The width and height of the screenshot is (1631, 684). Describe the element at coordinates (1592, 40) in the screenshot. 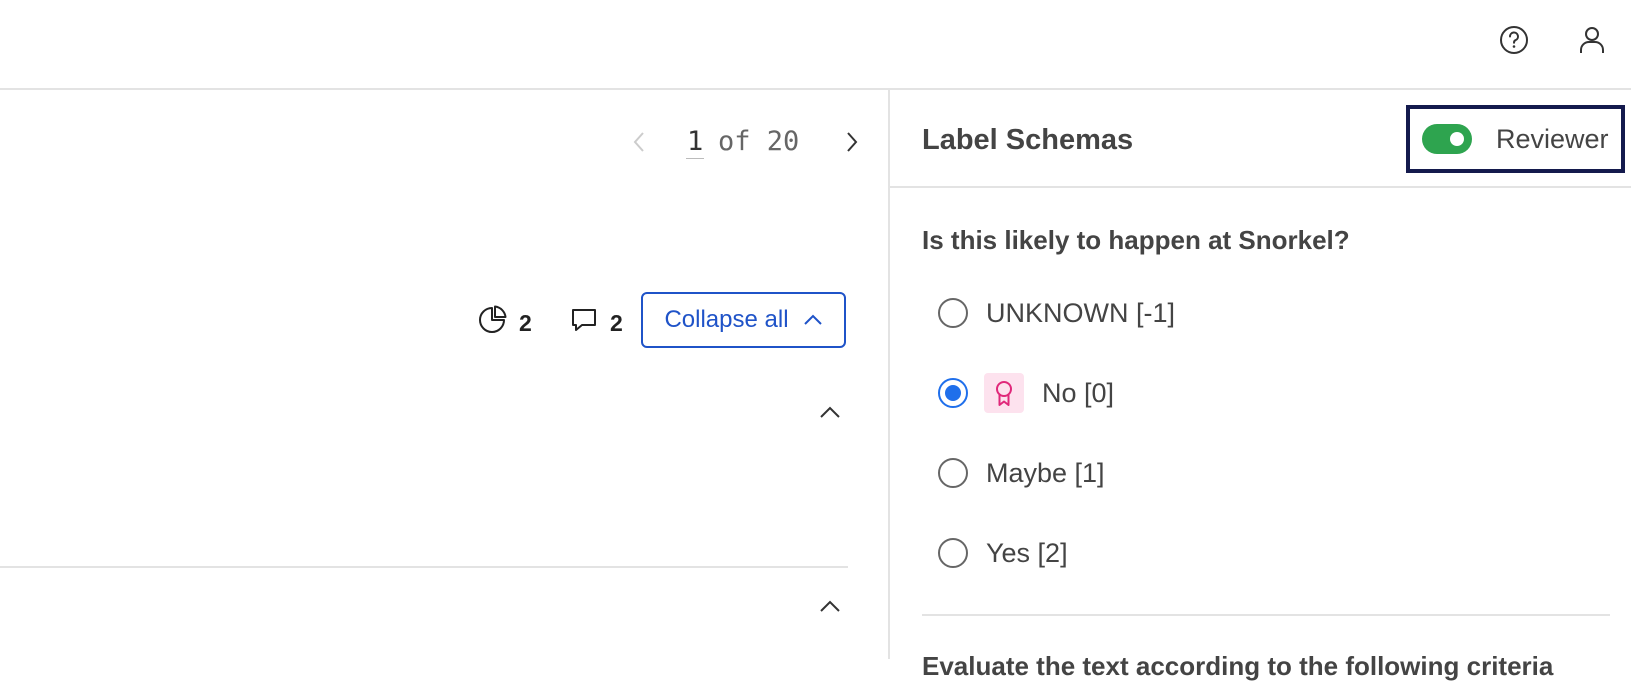

I see `user-icon` at that location.